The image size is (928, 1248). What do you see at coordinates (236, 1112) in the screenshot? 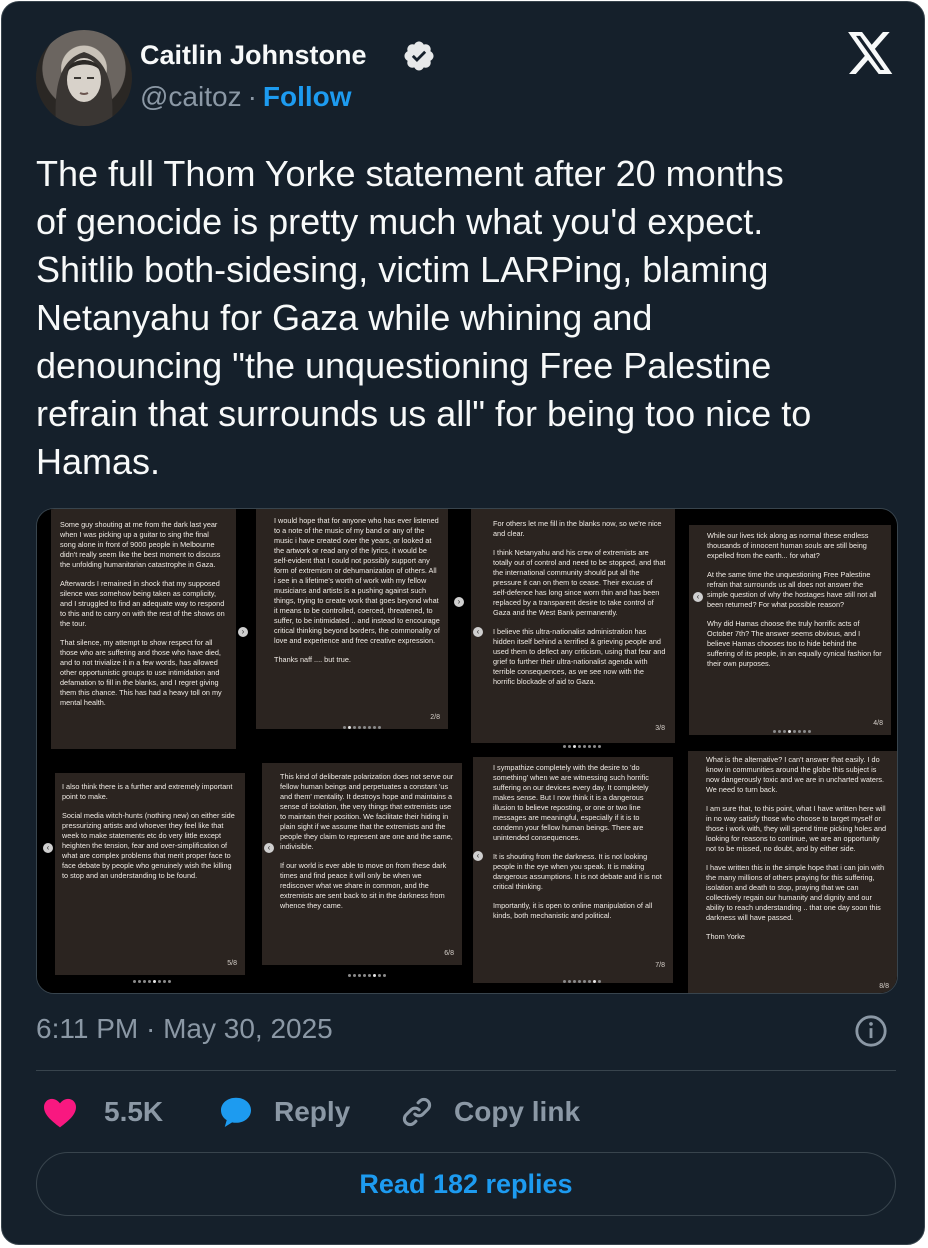
I see `reply-bubble-icon` at bounding box center [236, 1112].